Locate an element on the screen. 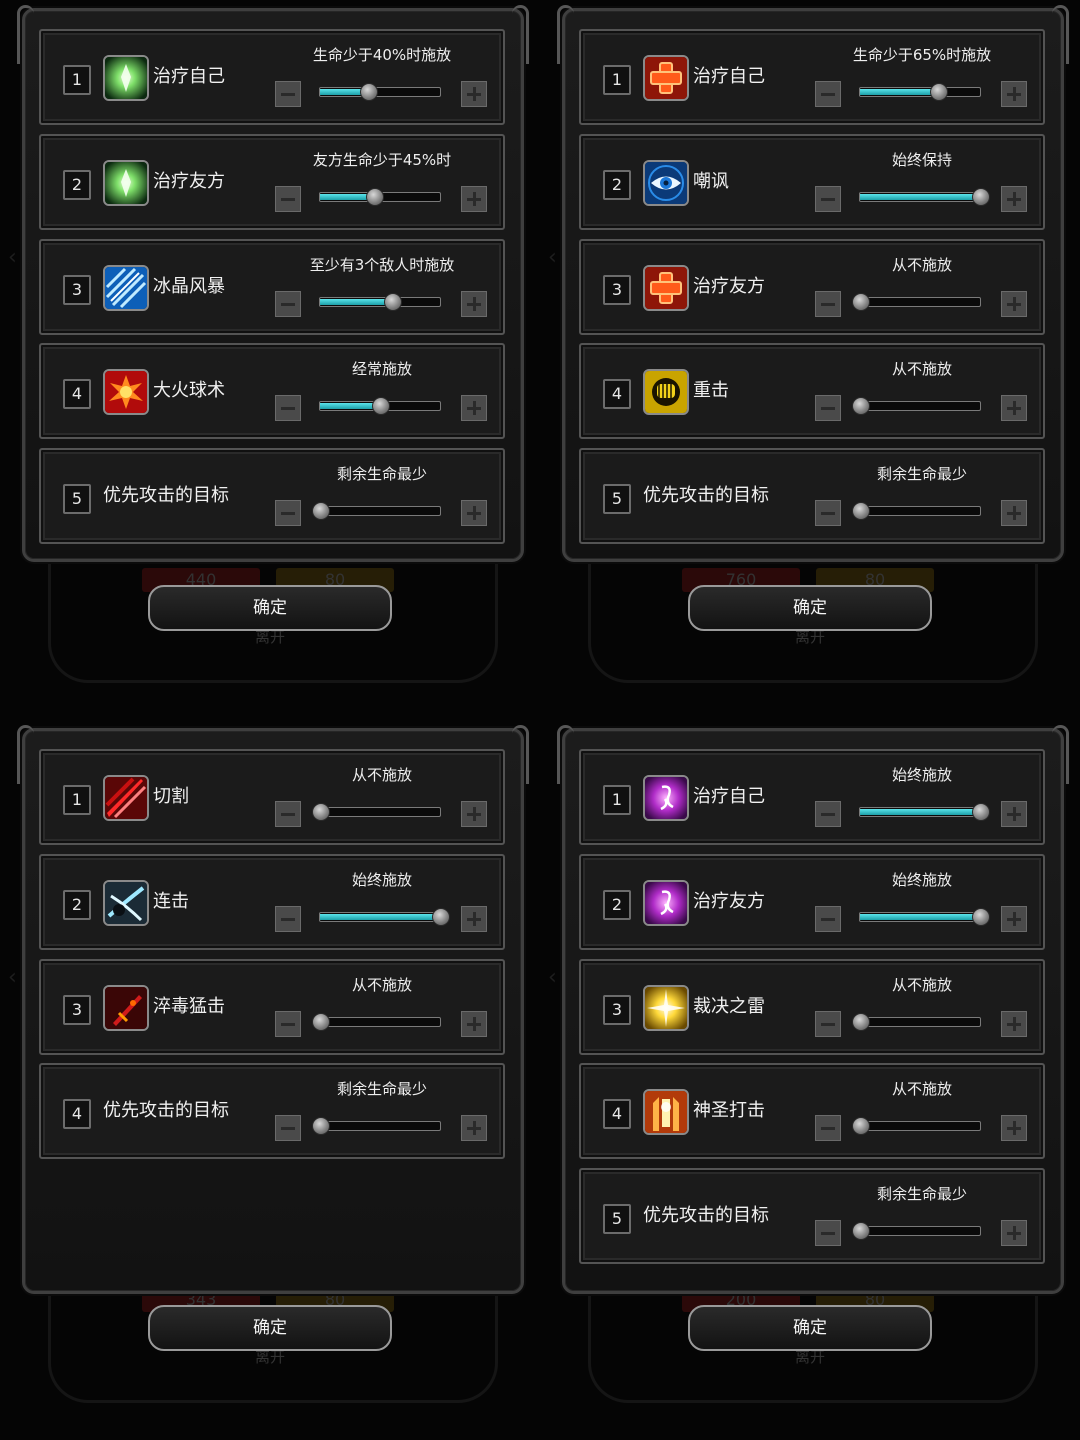  plus-icon-vertical is located at coordinates (474, 198).